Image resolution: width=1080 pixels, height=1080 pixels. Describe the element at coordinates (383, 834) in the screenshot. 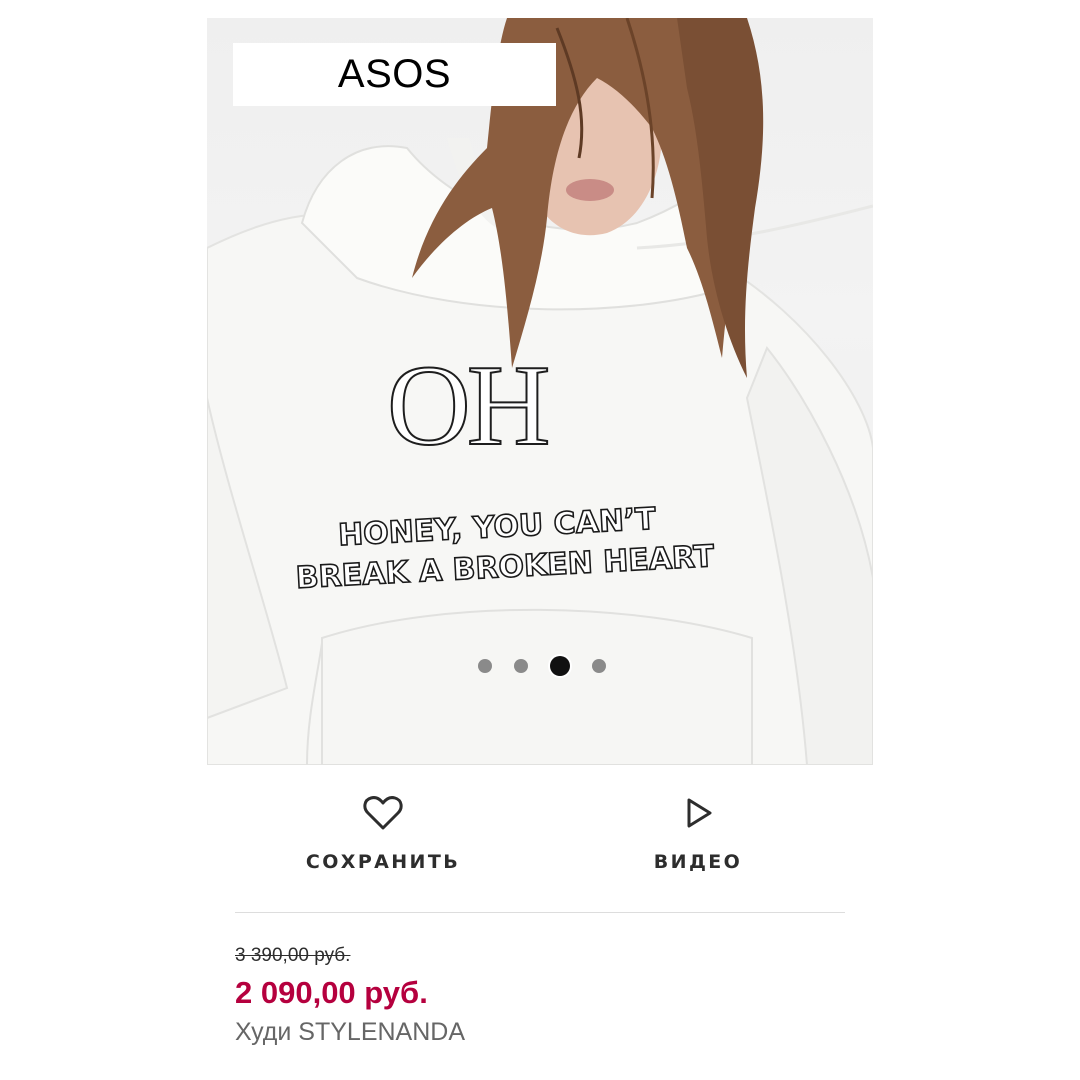

I see `save-button: СОХРАНИТЬ` at that location.